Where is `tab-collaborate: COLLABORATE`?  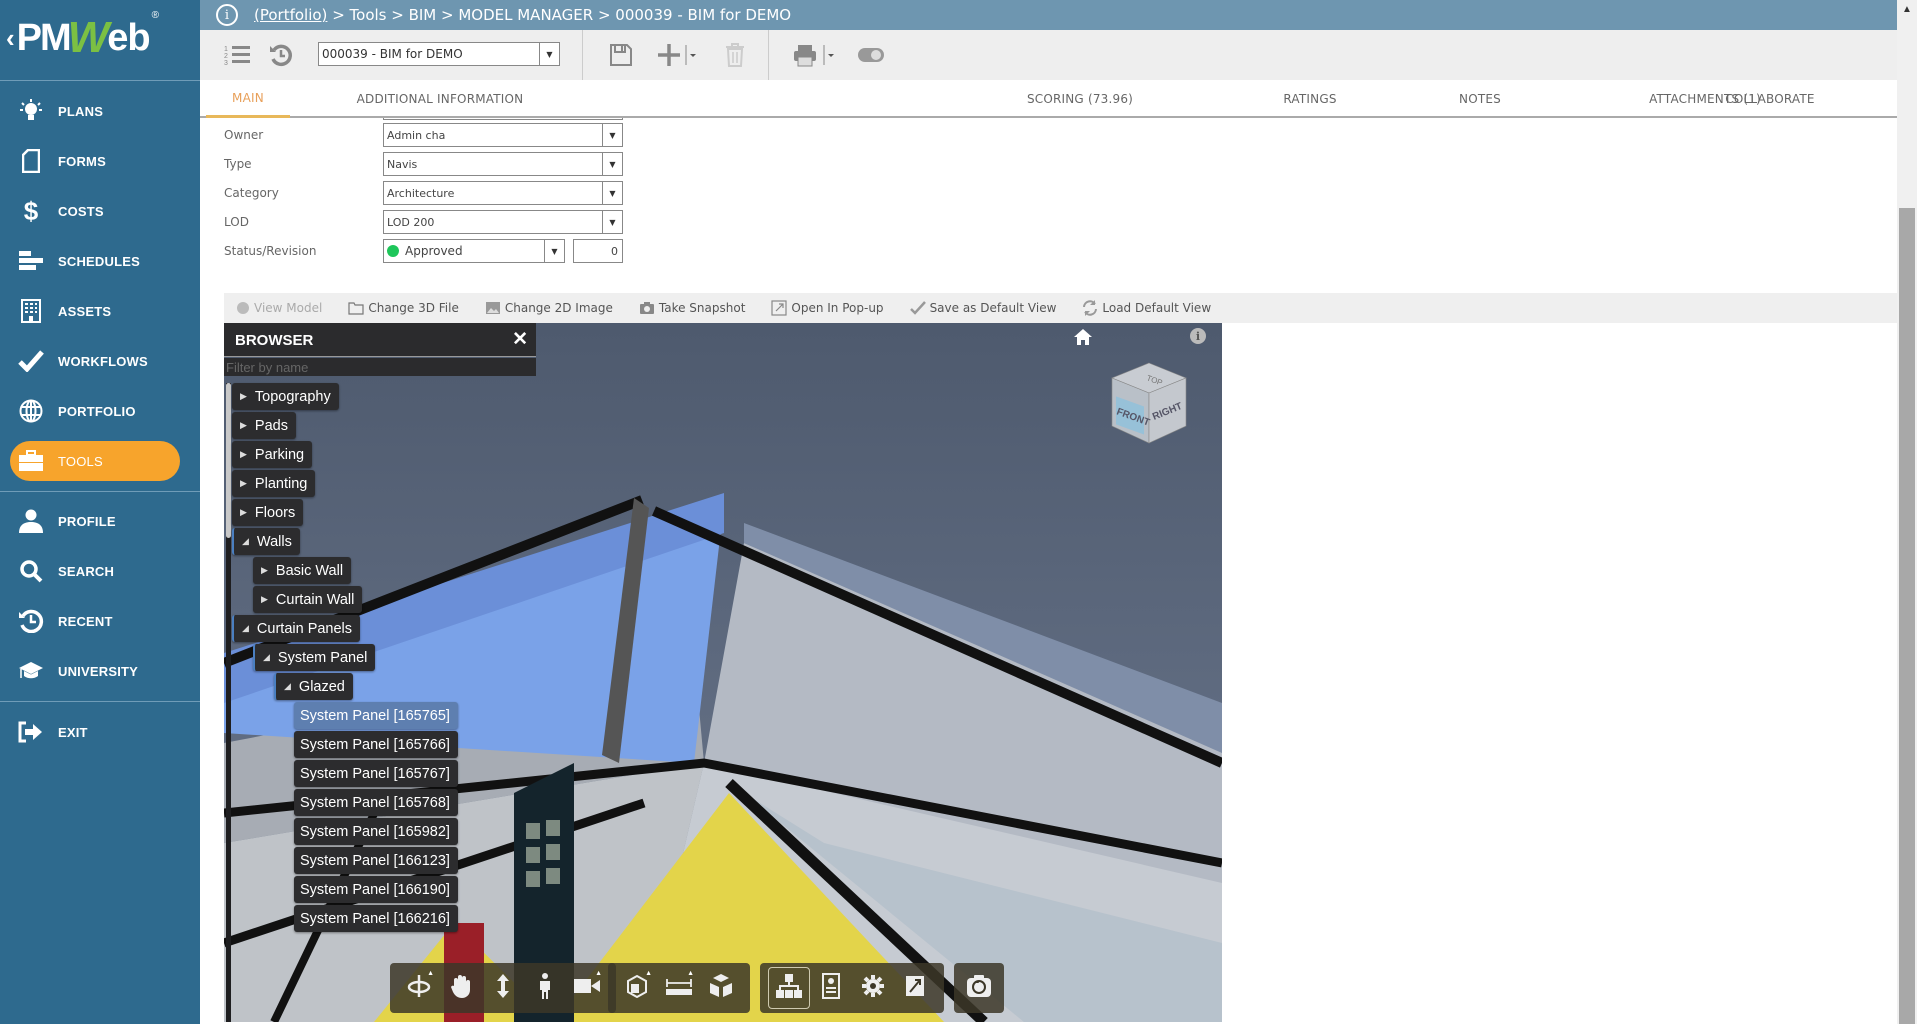 tab-collaborate: COLLABORATE is located at coordinates (1770, 99).